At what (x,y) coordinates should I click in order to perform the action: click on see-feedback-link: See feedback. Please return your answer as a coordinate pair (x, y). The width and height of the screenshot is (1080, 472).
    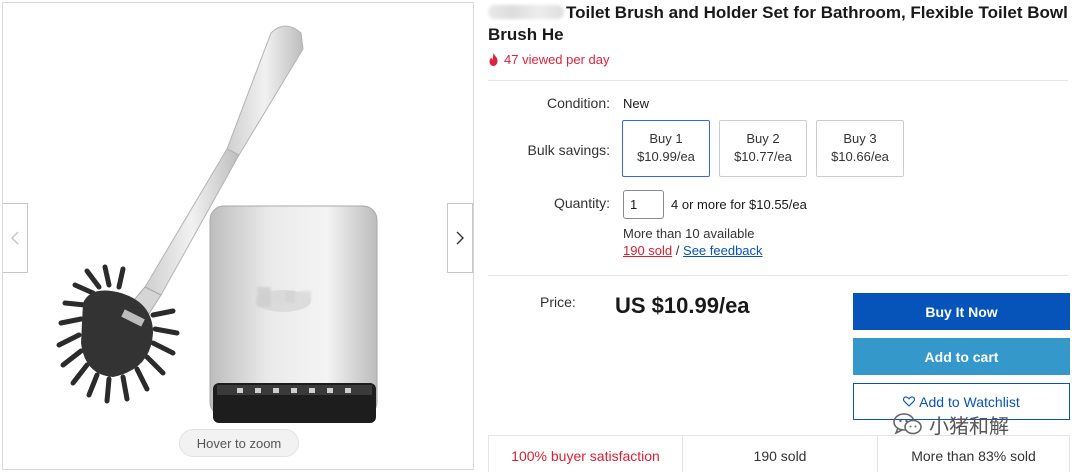
    Looking at the image, I should click on (723, 250).